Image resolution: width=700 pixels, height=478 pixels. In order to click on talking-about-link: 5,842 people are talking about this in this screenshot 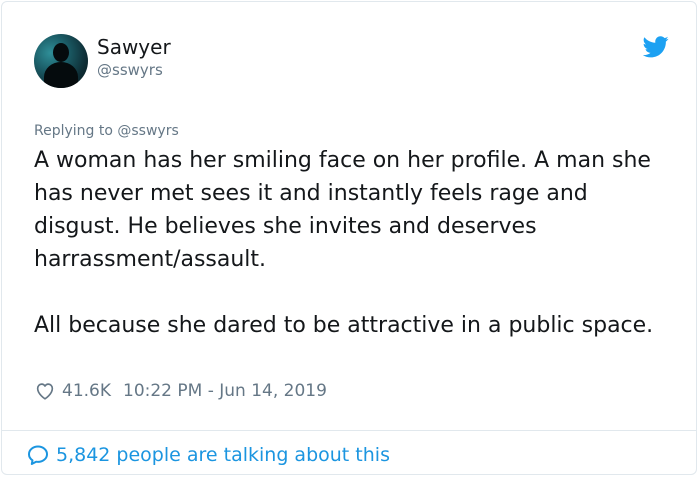, I will do `click(208, 455)`.